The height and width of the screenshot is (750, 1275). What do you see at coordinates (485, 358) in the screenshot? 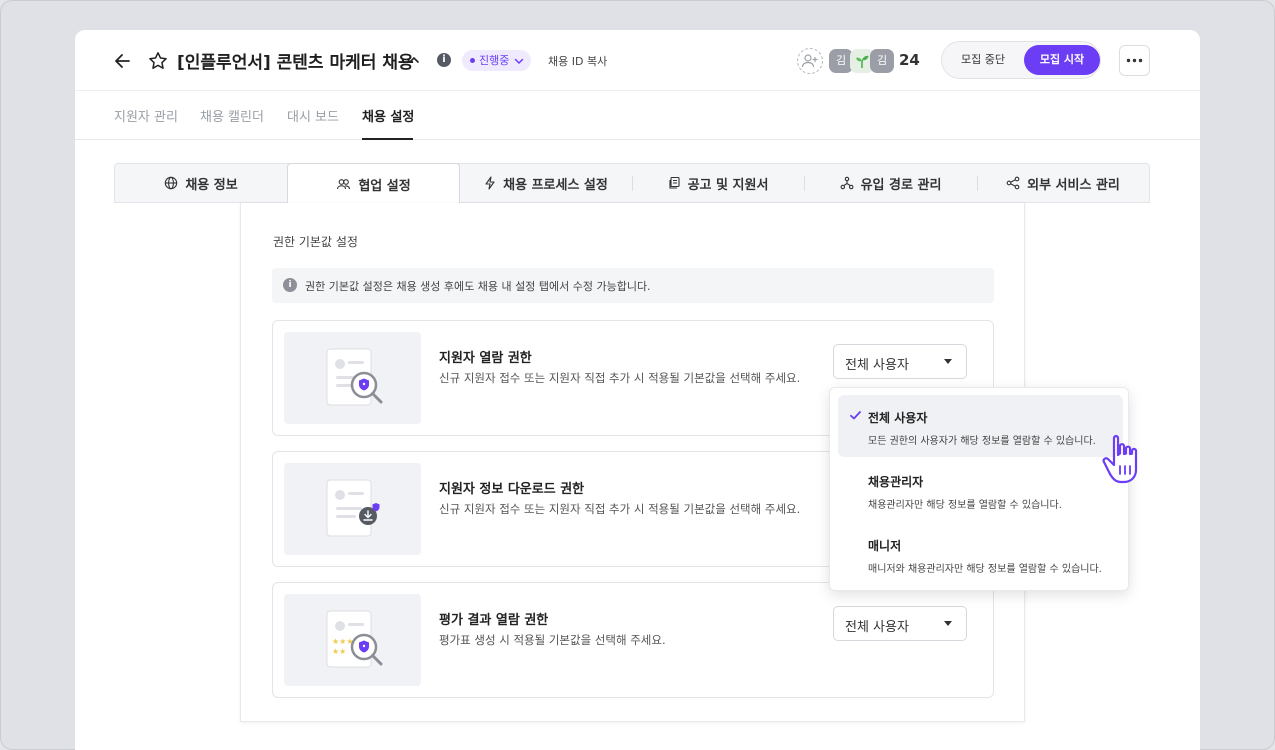
I see `permission-title: 지원자 열람 권한` at bounding box center [485, 358].